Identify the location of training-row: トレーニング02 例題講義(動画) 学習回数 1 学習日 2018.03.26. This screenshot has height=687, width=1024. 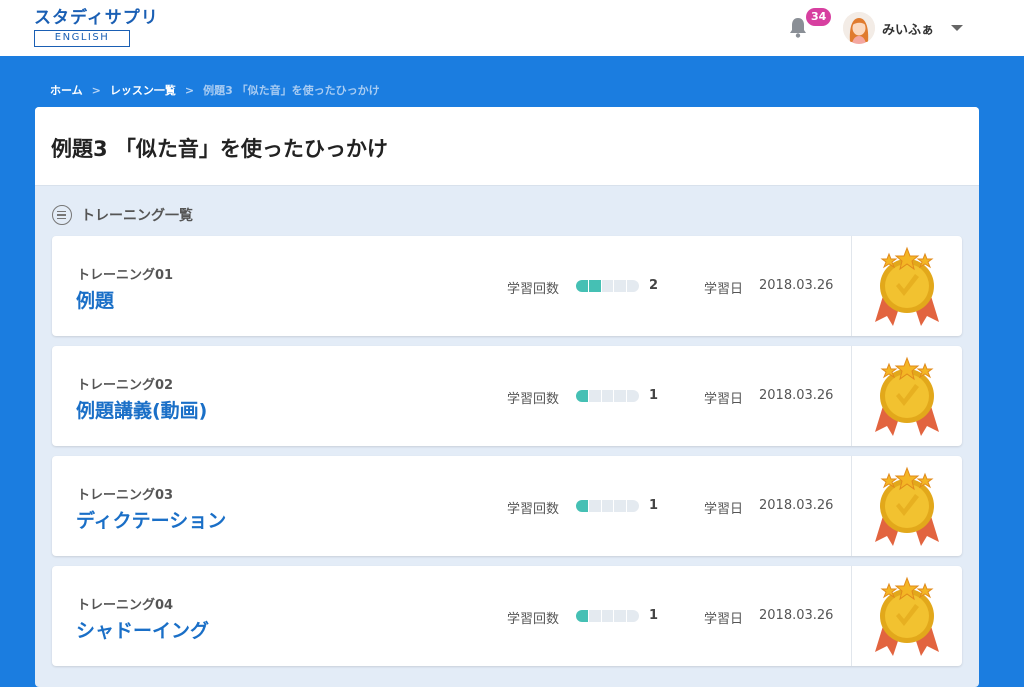
(507, 396).